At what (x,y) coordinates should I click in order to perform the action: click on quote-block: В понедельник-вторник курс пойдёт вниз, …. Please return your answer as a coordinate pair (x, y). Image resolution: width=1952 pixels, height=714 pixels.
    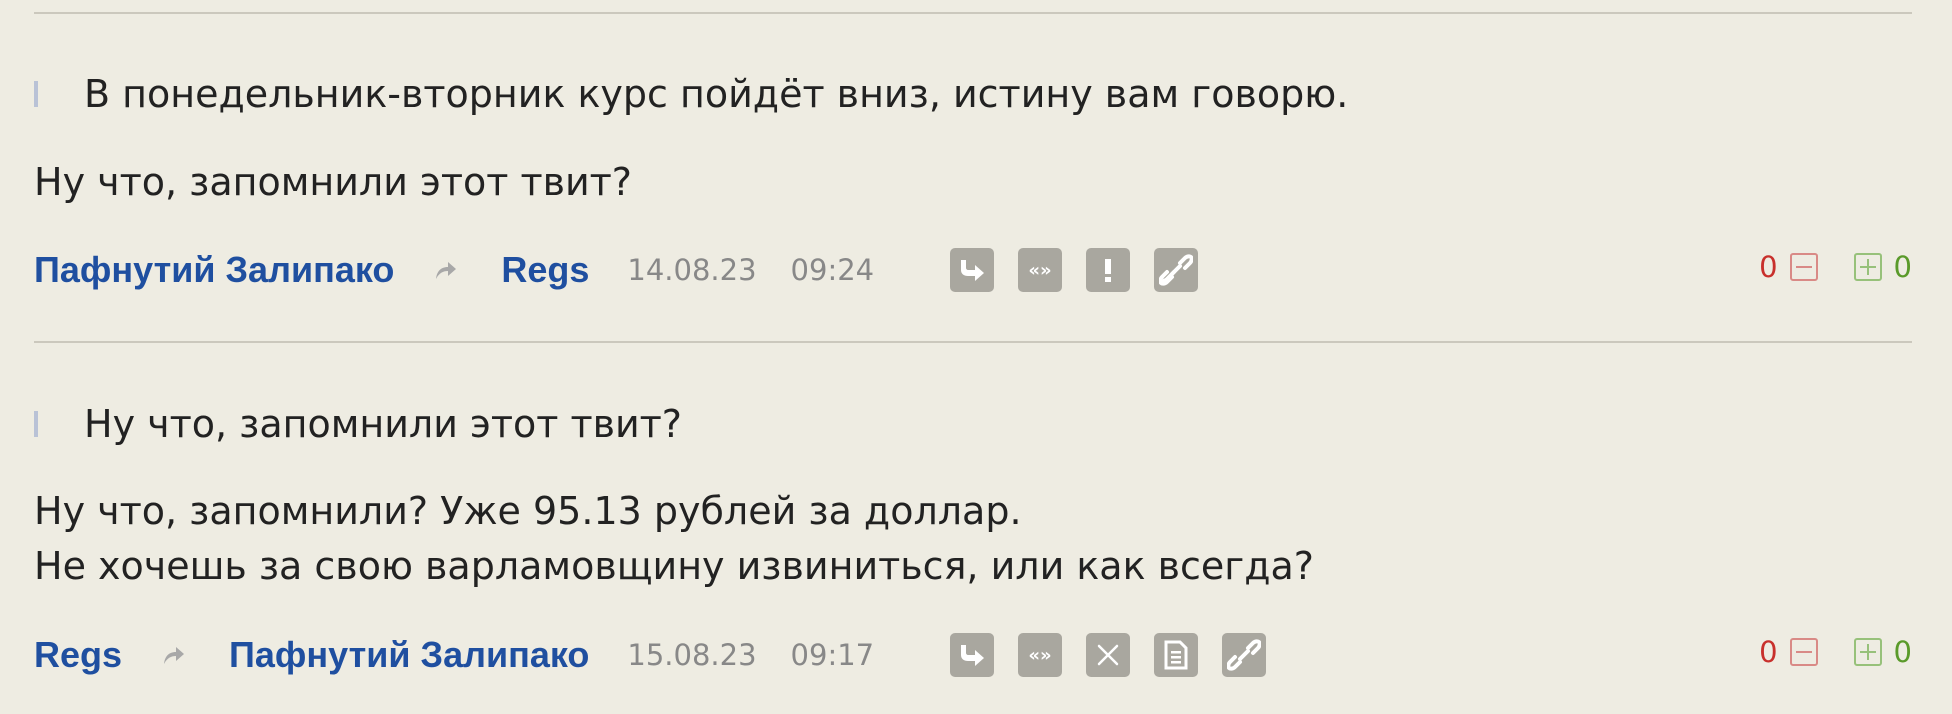
    Looking at the image, I should click on (691, 94).